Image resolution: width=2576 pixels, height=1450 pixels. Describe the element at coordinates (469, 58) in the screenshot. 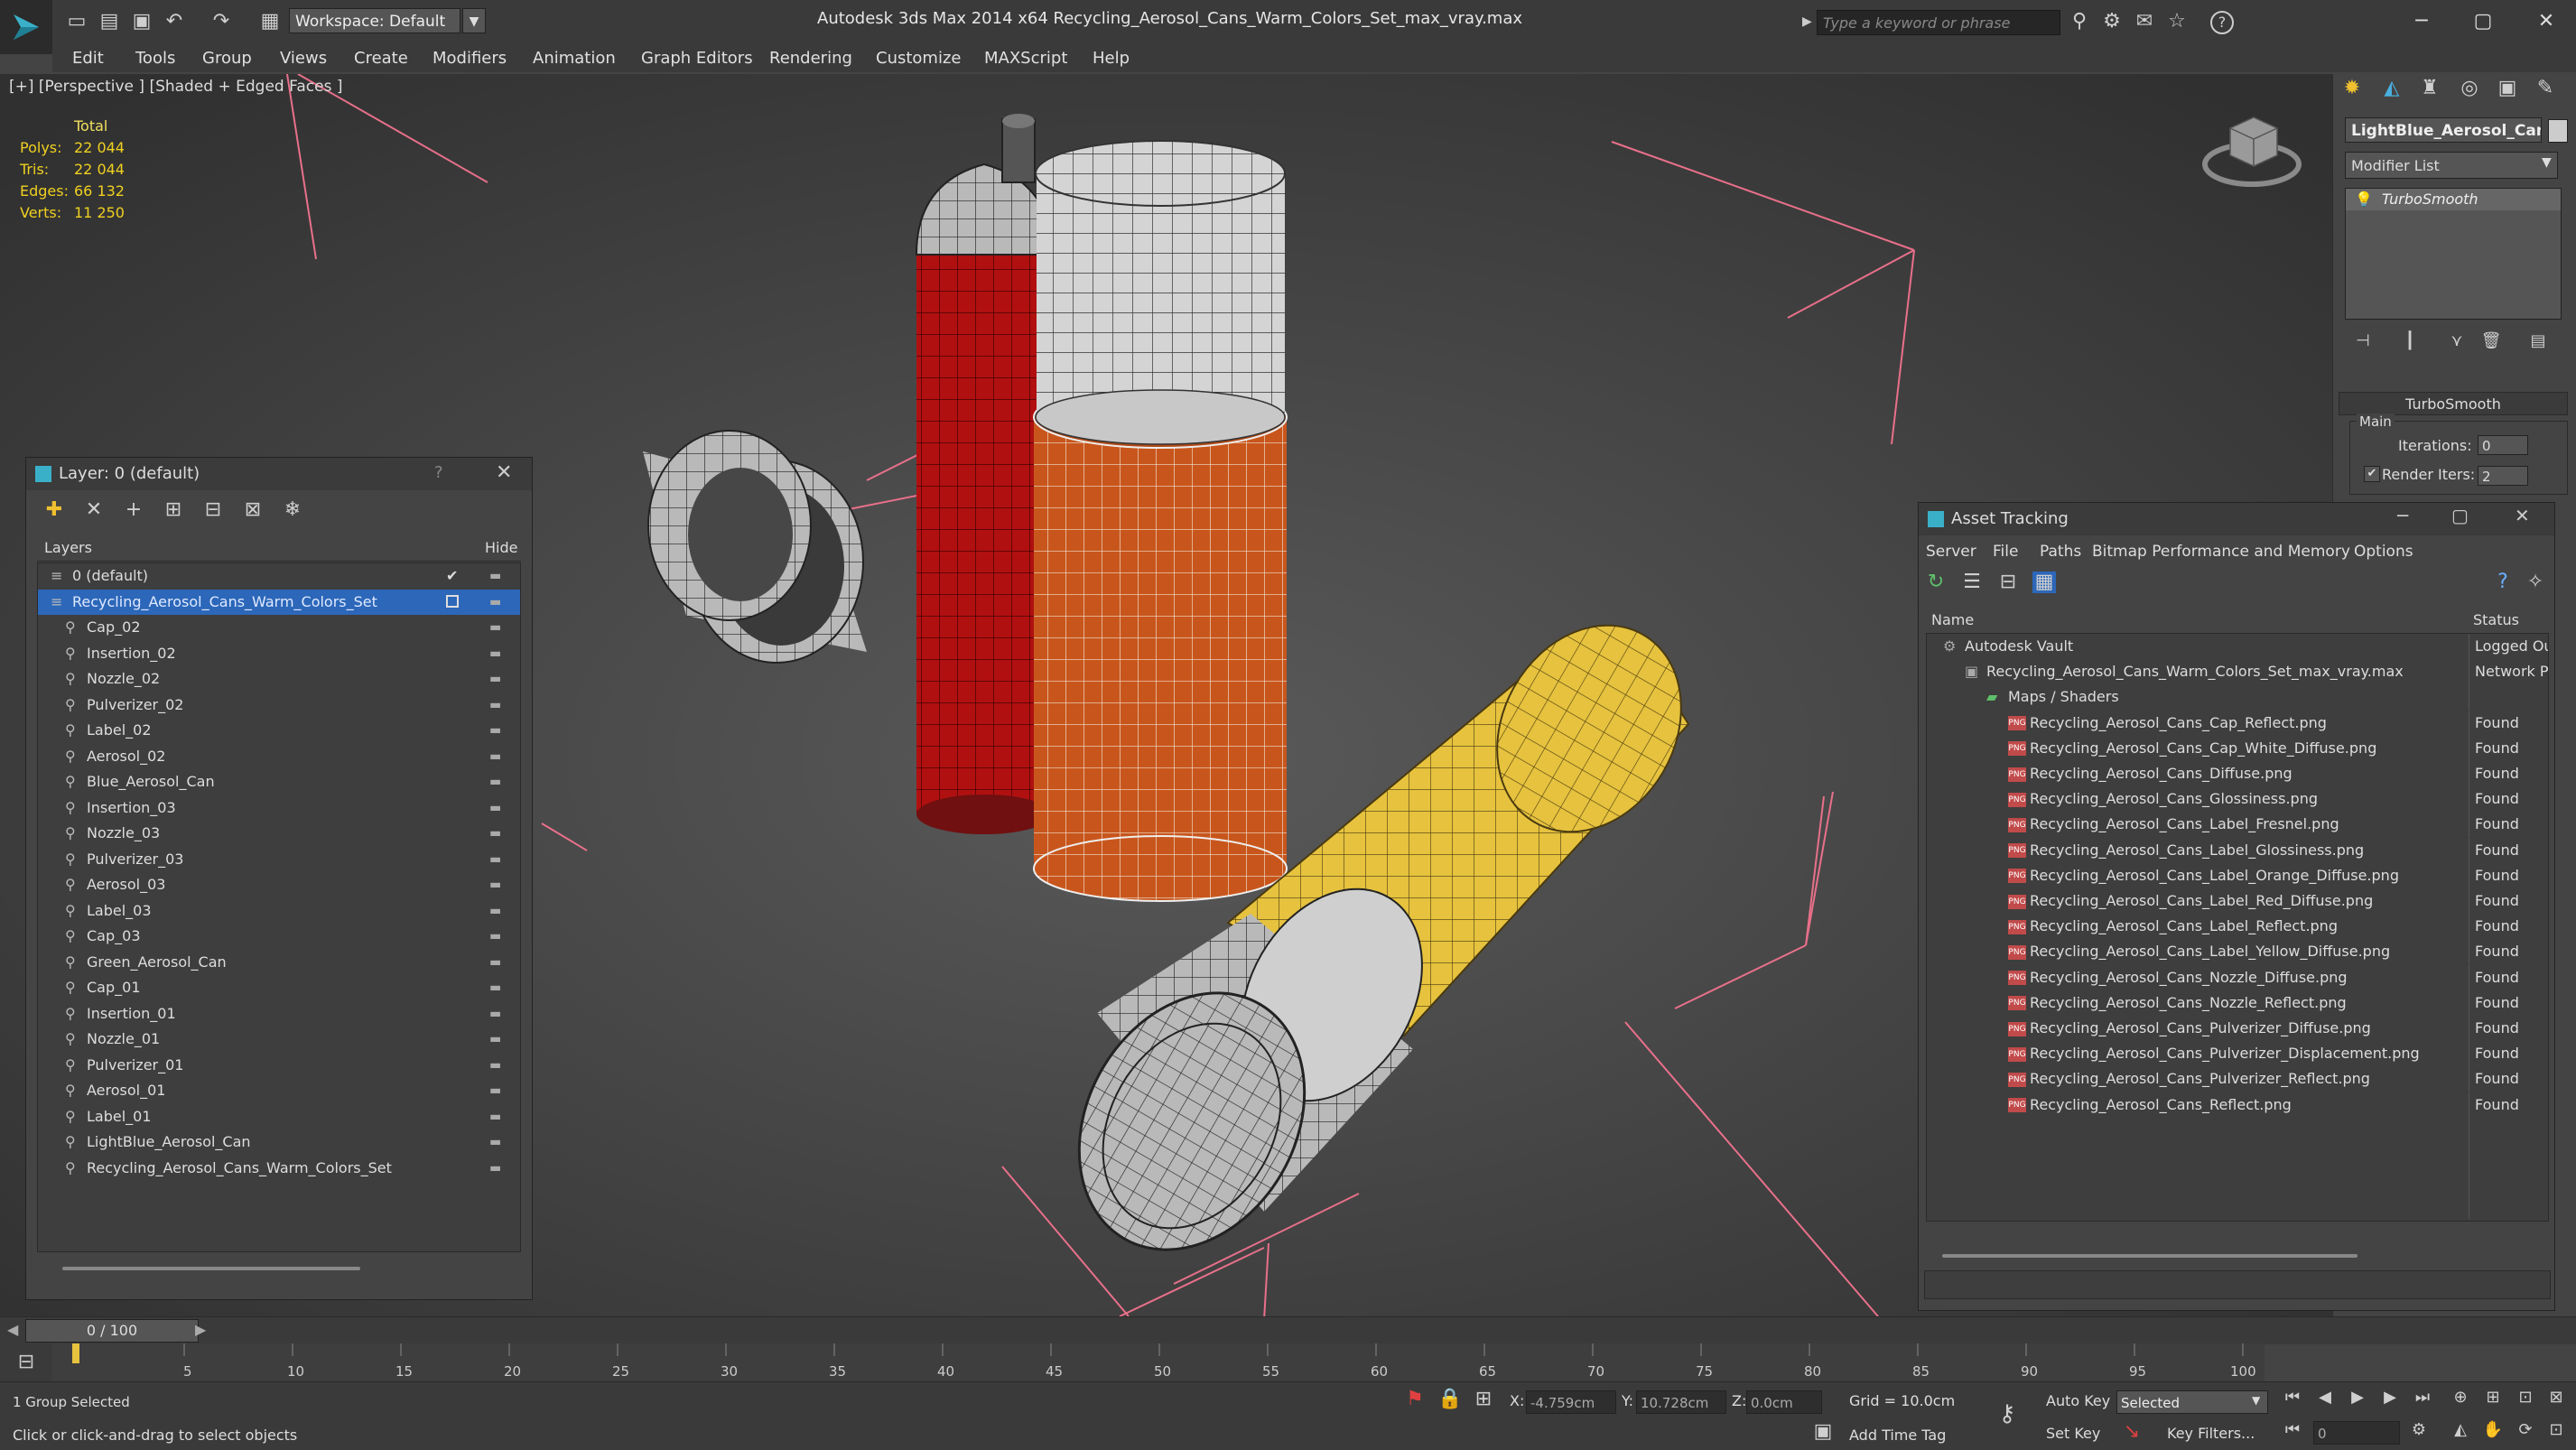

I see `menu-modifiers: Modifiers` at that location.